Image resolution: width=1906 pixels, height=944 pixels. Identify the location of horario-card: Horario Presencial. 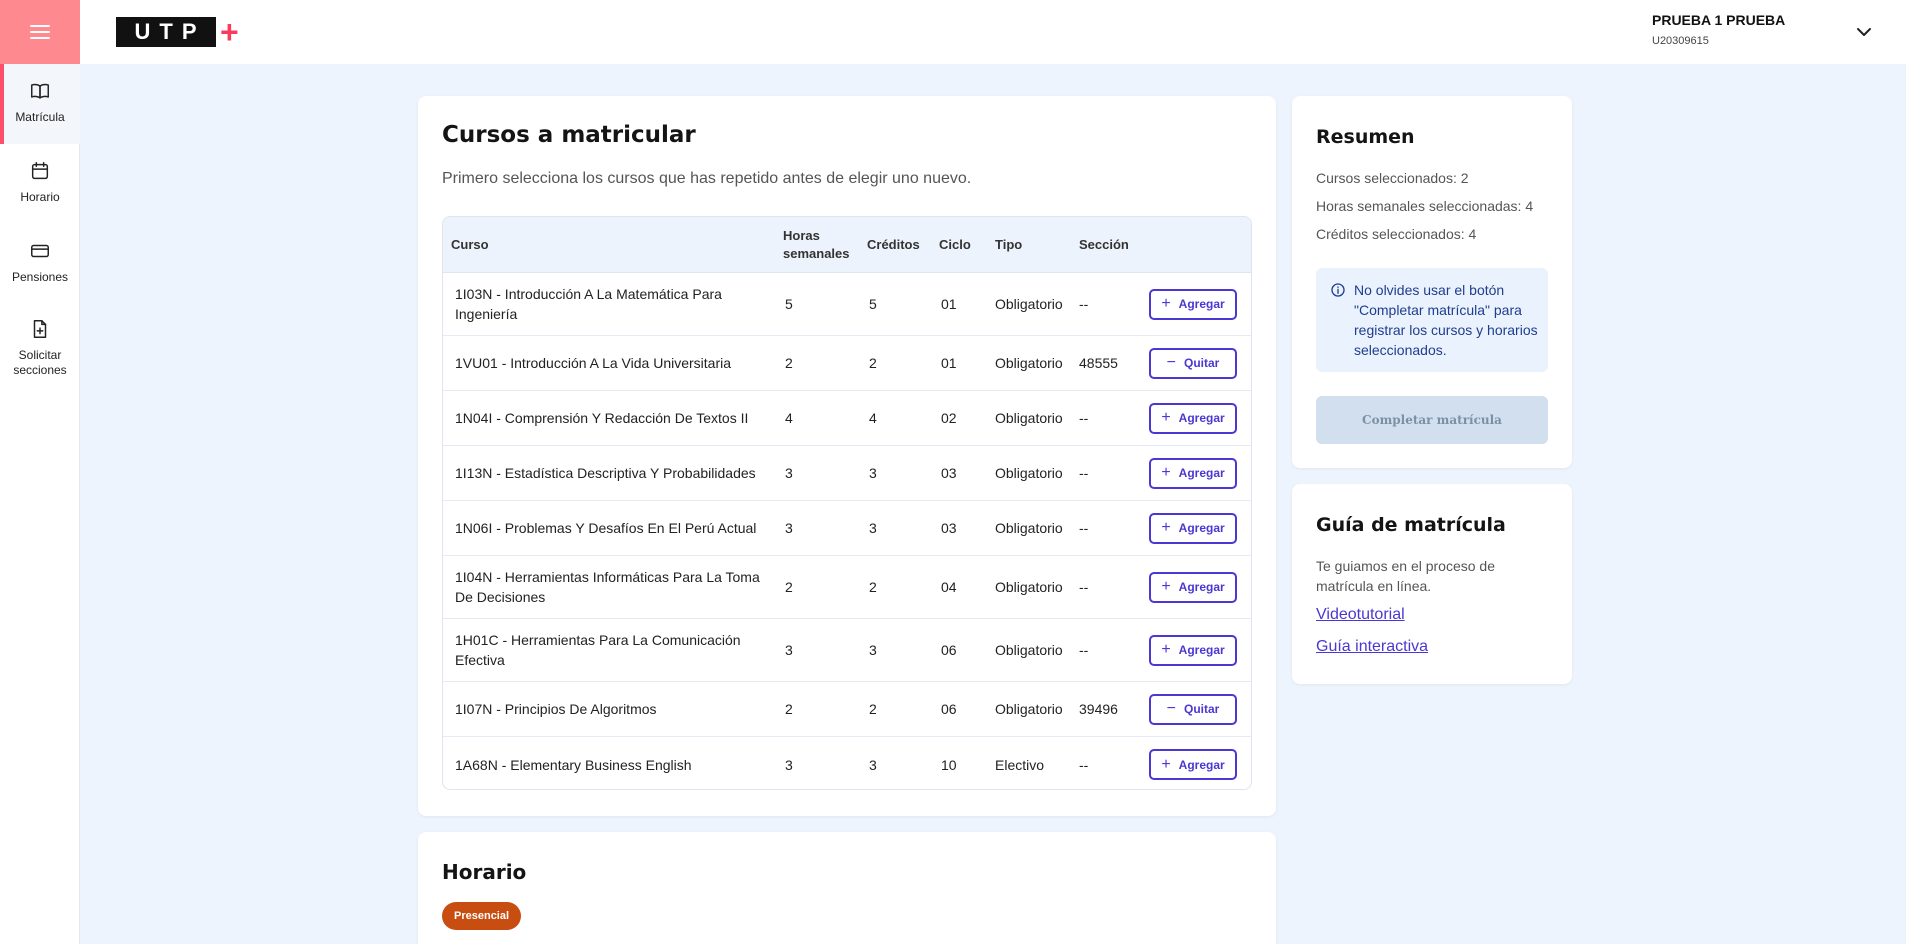
(847, 888).